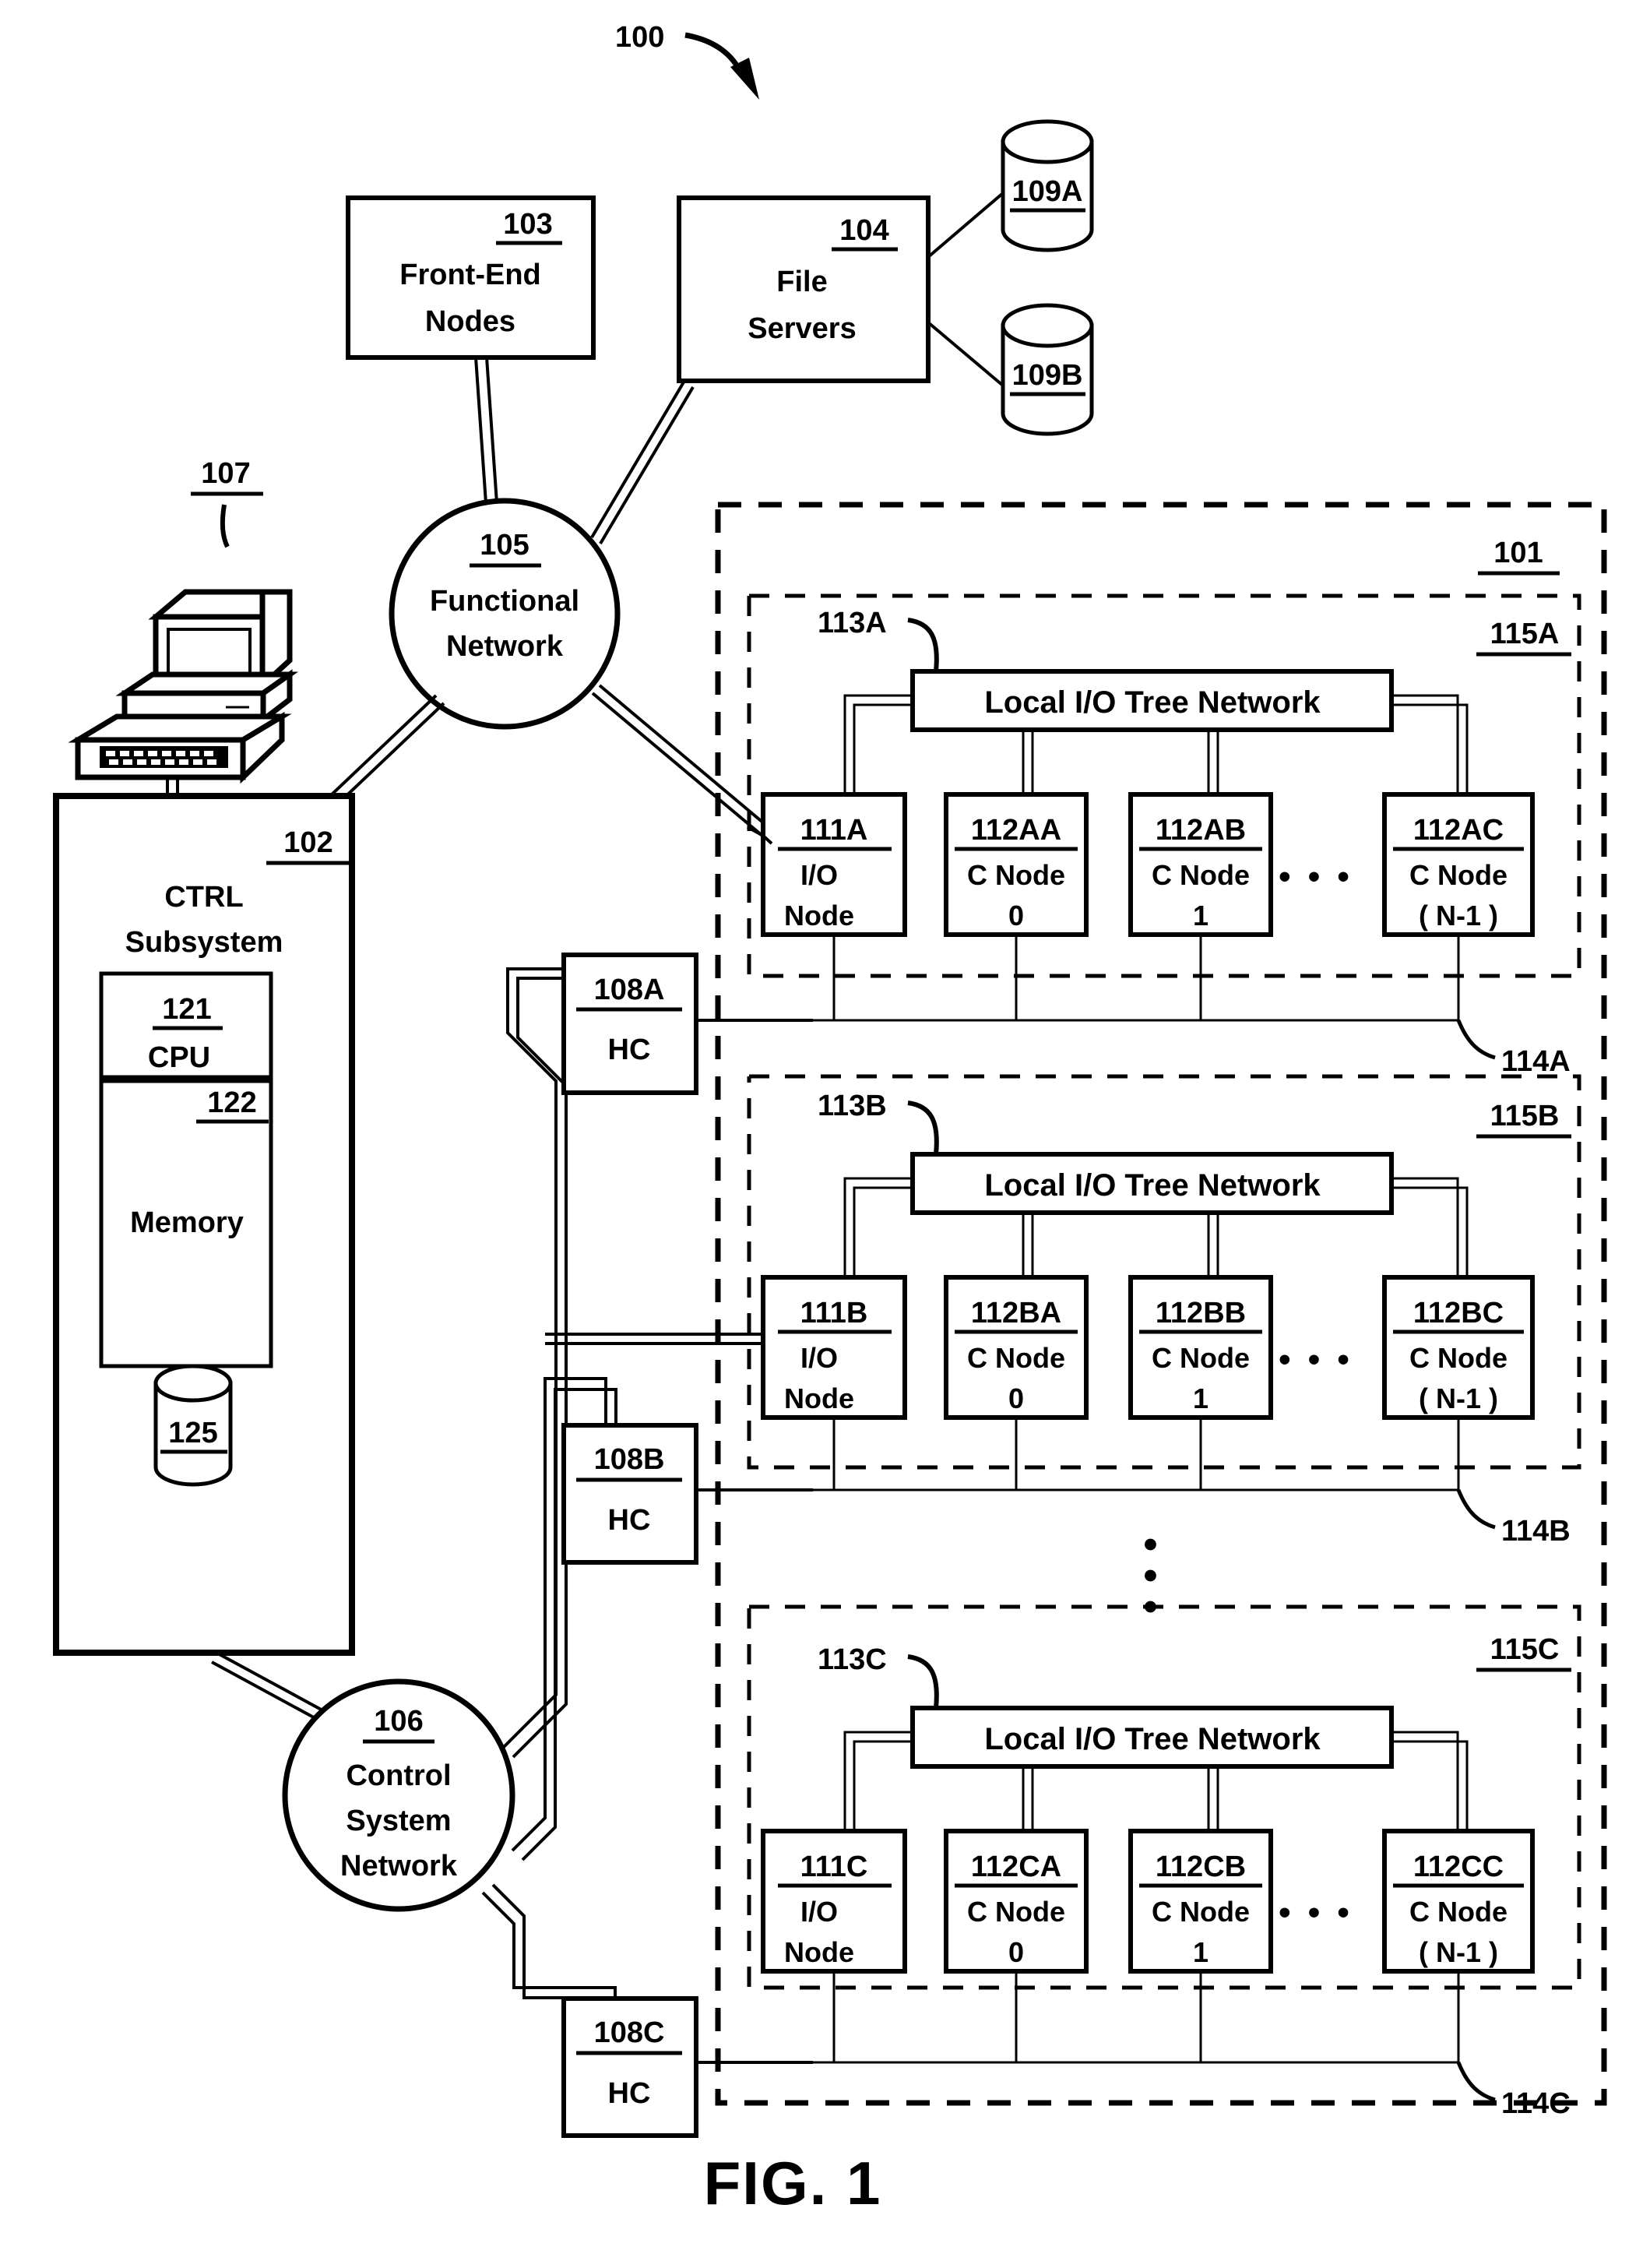 The width and height of the screenshot is (1650, 2268). What do you see at coordinates (504, 601) in the screenshot?
I see `functional-network-label-1: Functional` at bounding box center [504, 601].